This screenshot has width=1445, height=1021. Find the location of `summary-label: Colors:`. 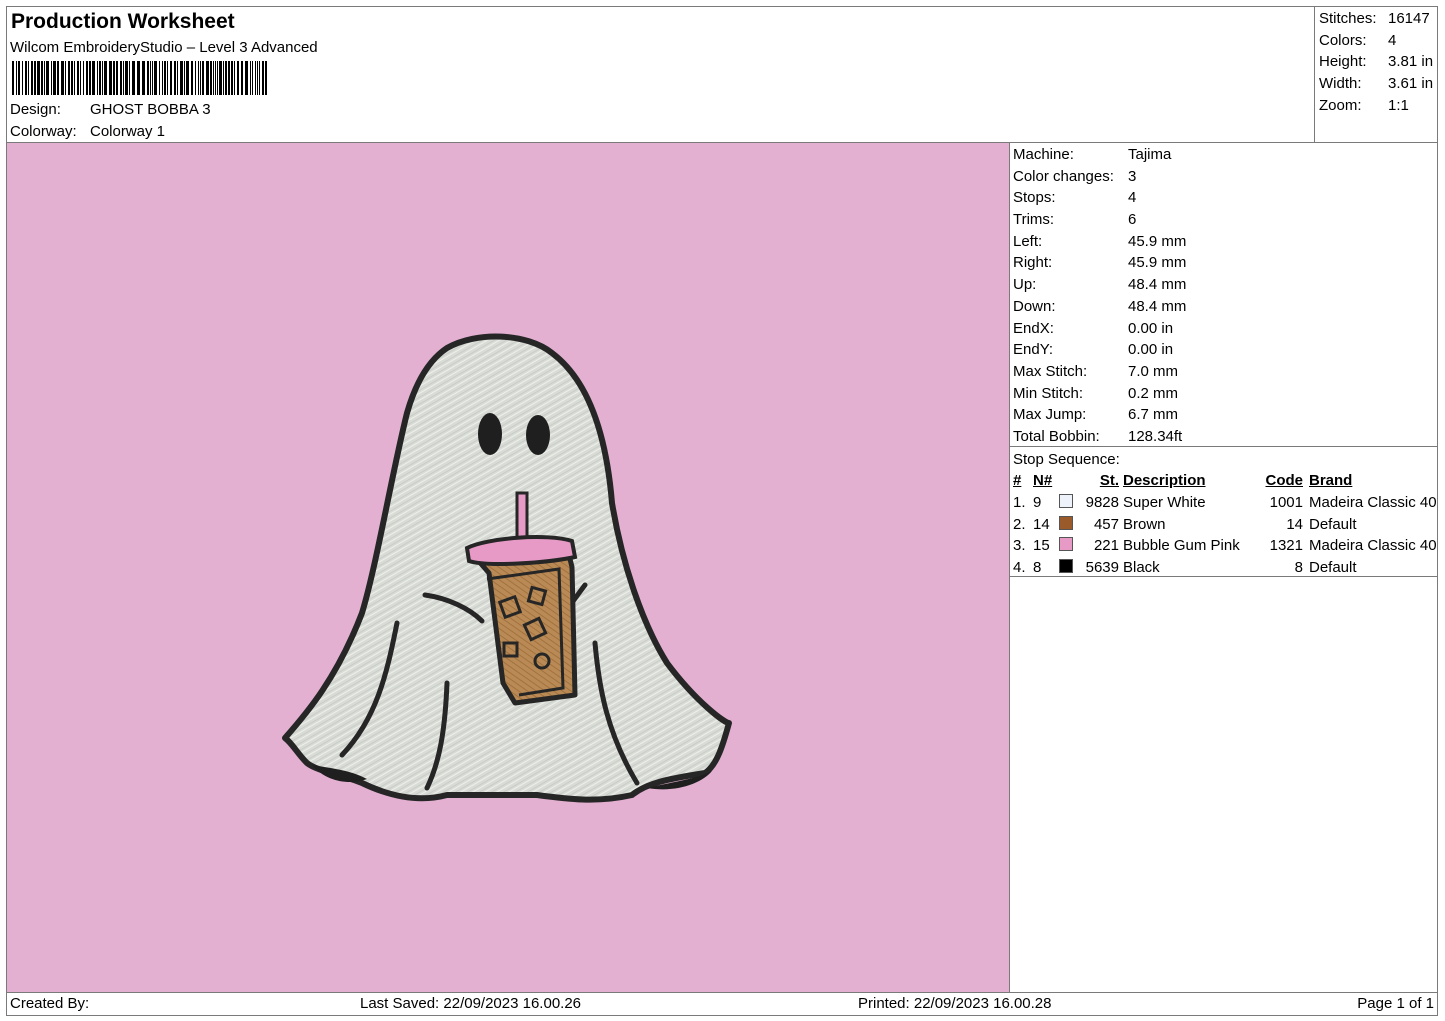

summary-label: Colors: is located at coordinates (1343, 40).